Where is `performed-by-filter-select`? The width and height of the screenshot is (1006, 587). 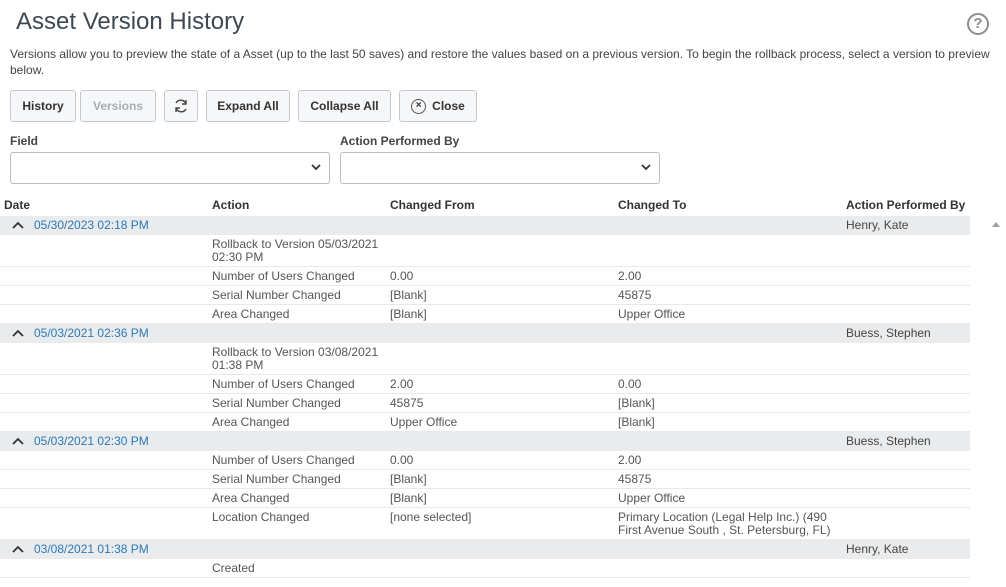
performed-by-filter-select is located at coordinates (500, 168).